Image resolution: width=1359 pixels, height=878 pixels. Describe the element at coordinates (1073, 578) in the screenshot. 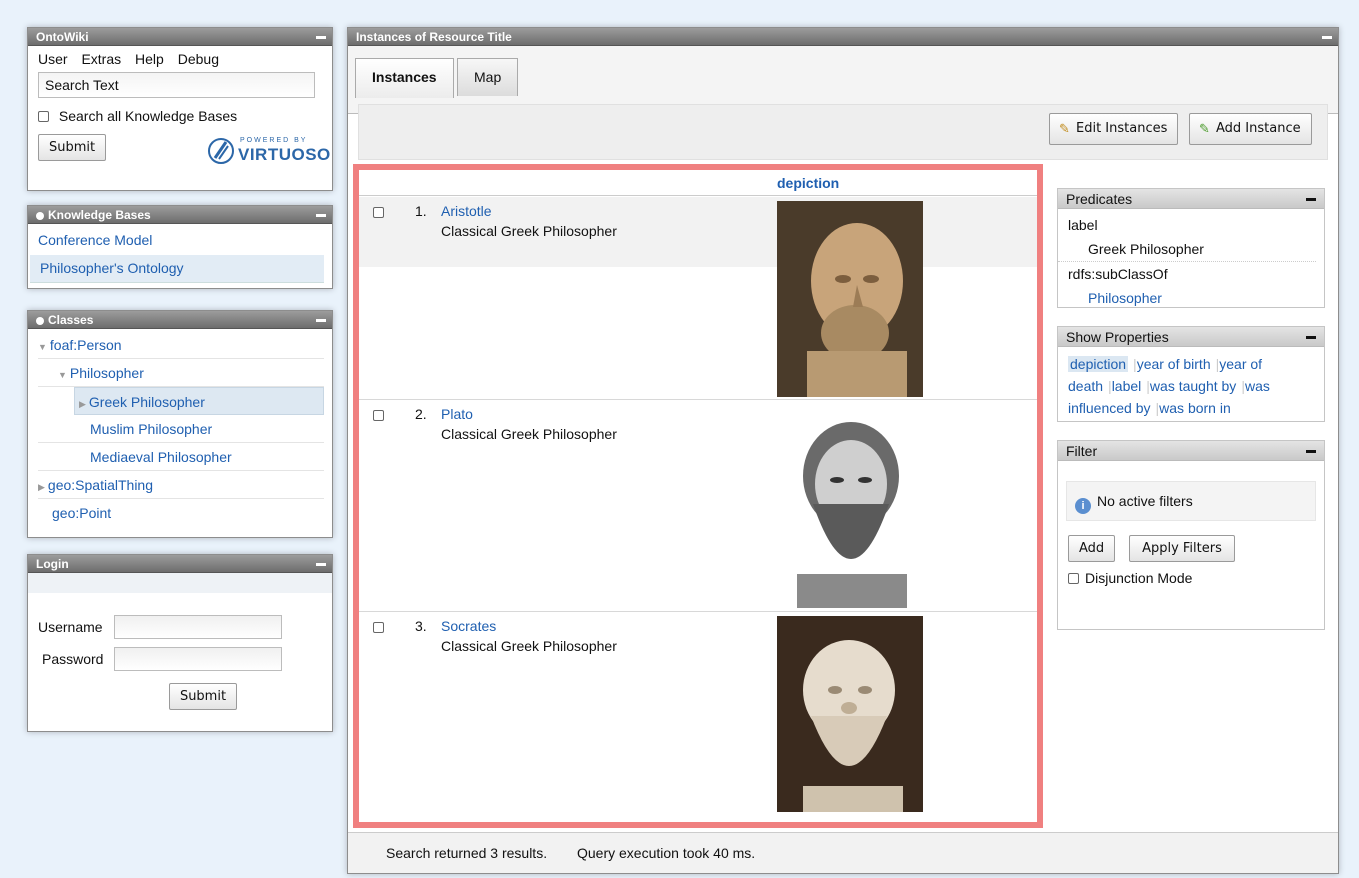

I see `disjunction-checkbox` at that location.